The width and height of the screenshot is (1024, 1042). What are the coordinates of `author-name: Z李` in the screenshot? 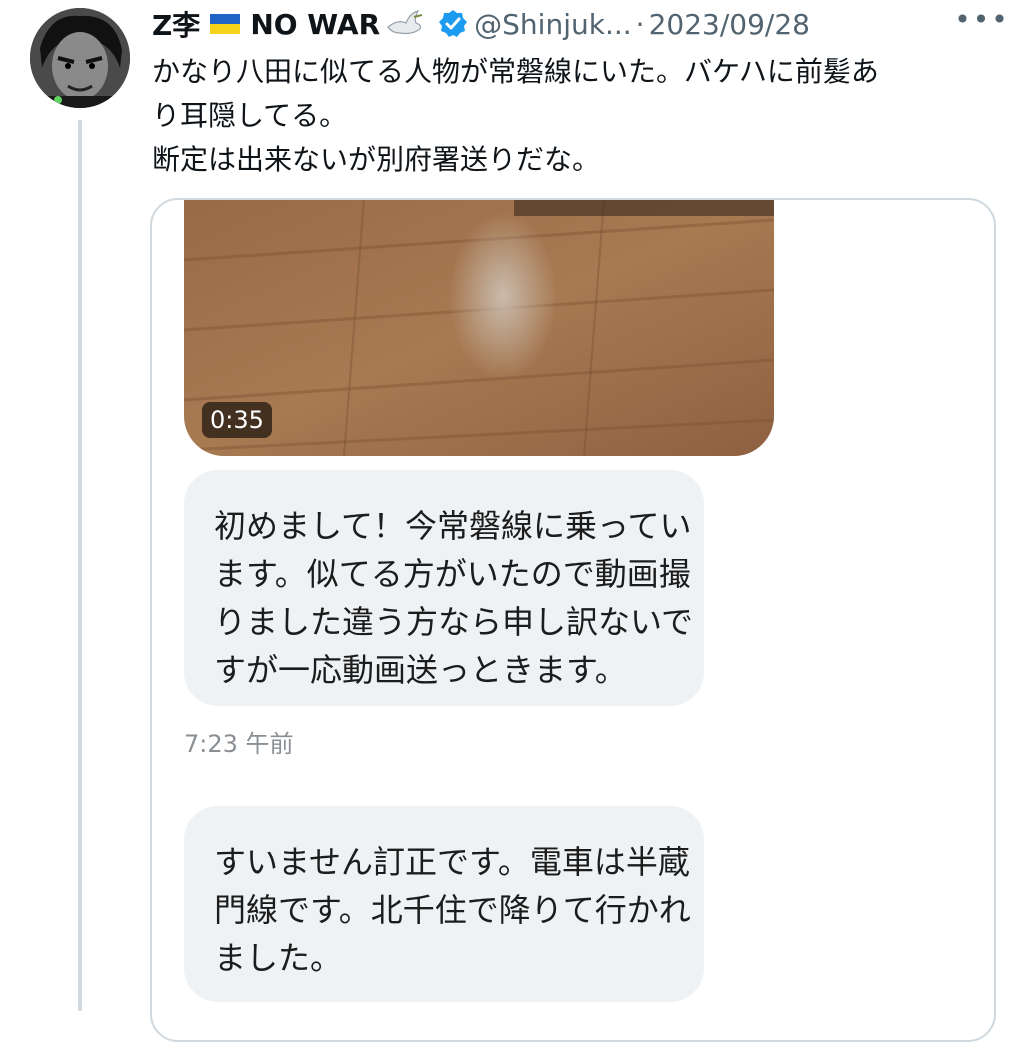 It's located at (176, 24).